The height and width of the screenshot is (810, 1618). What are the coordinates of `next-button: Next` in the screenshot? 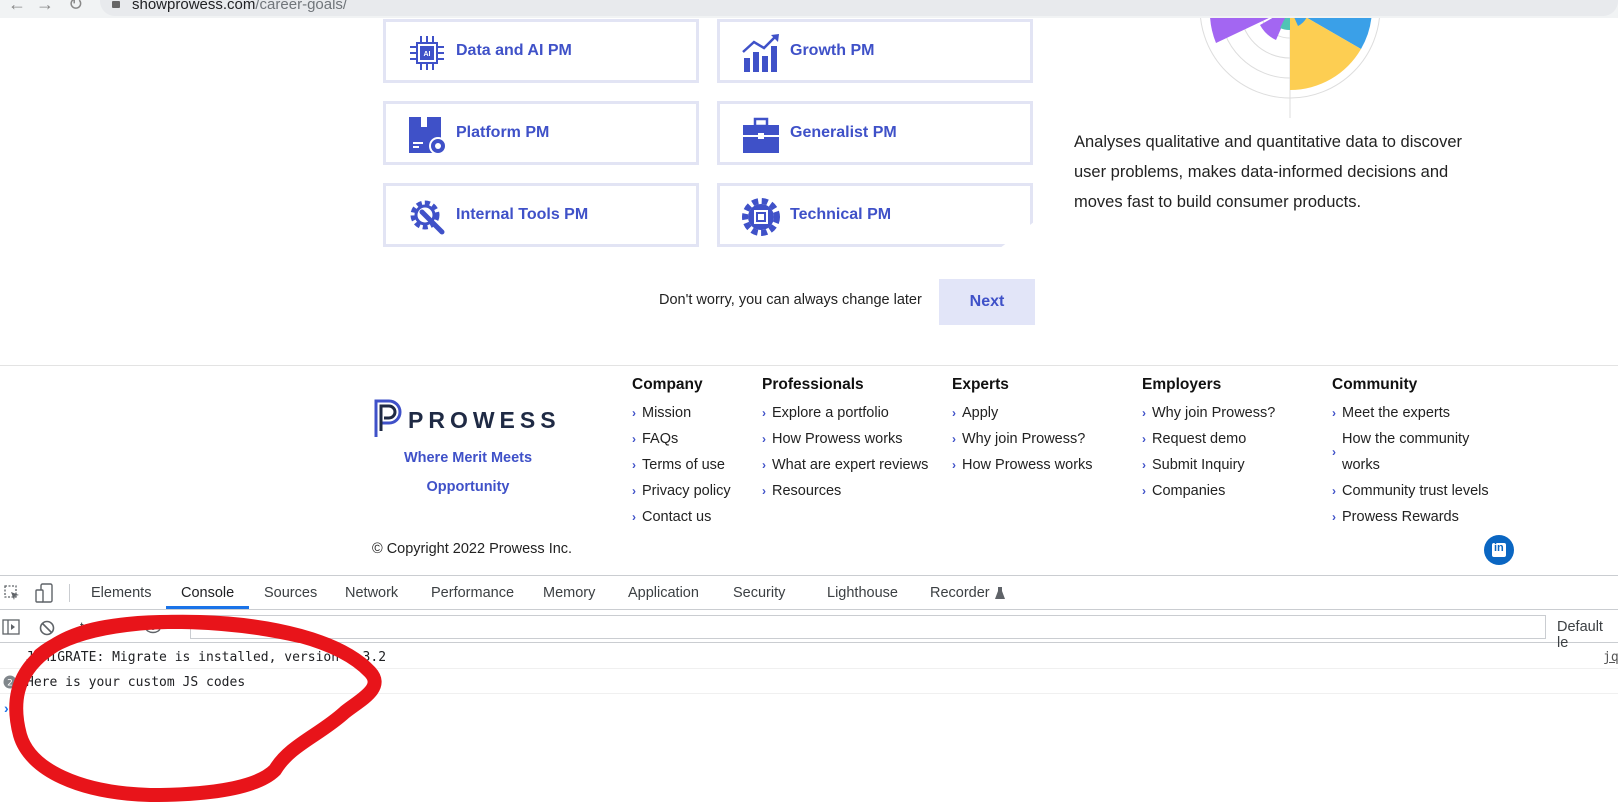 It's located at (987, 302).